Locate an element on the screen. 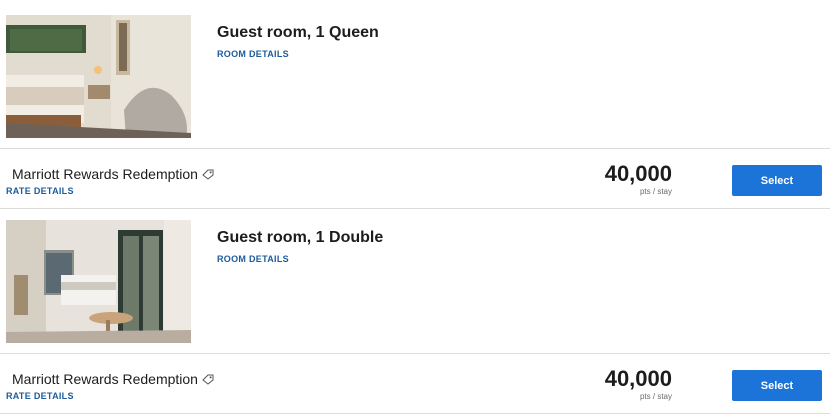 This screenshot has width=830, height=418. room-name: Guest room, 1 Double is located at coordinates (300, 237).